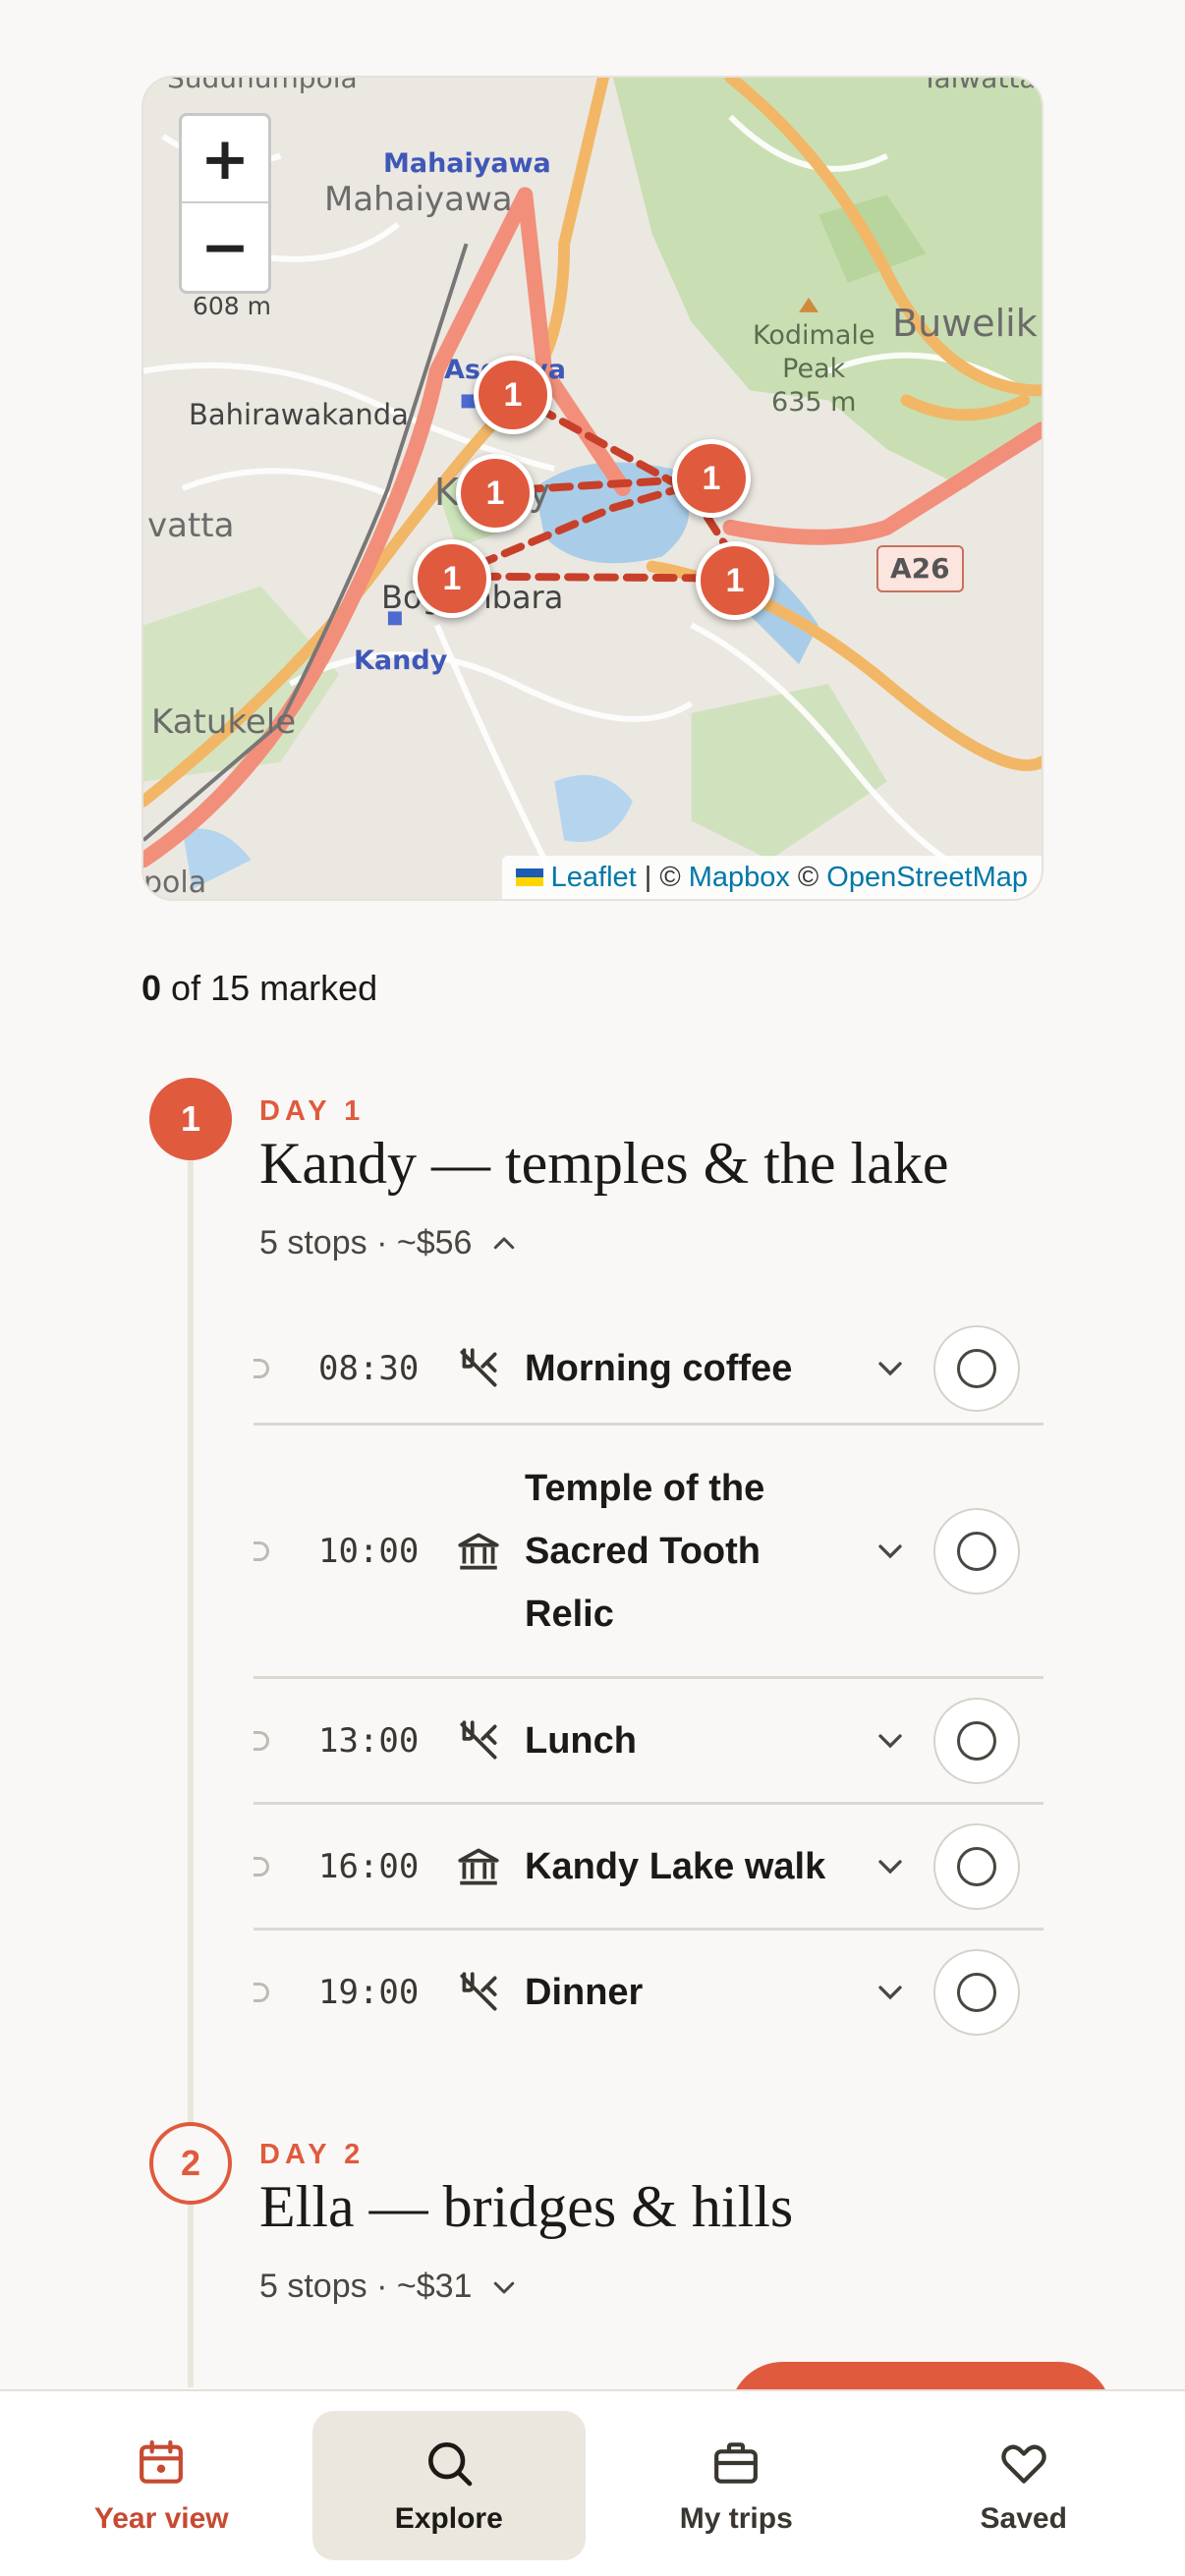 This screenshot has width=1185, height=2576. What do you see at coordinates (737, 2463) in the screenshot?
I see `briefcase-icon` at bounding box center [737, 2463].